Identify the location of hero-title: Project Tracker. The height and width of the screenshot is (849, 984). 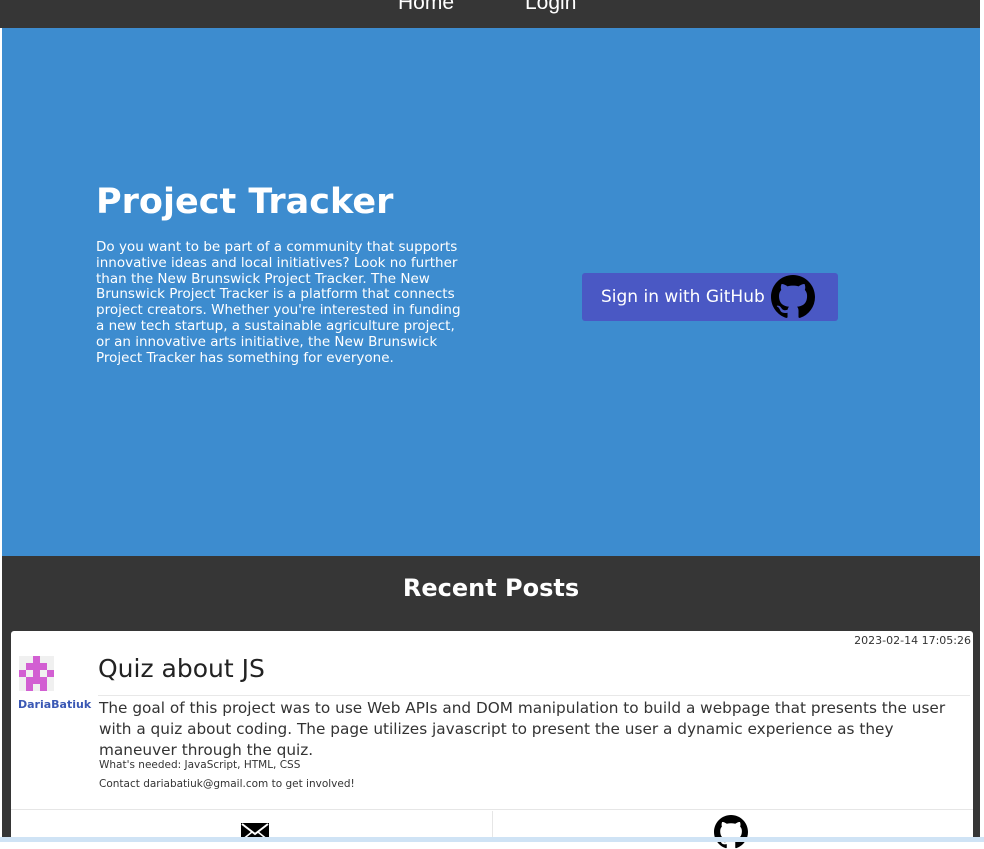
(245, 202).